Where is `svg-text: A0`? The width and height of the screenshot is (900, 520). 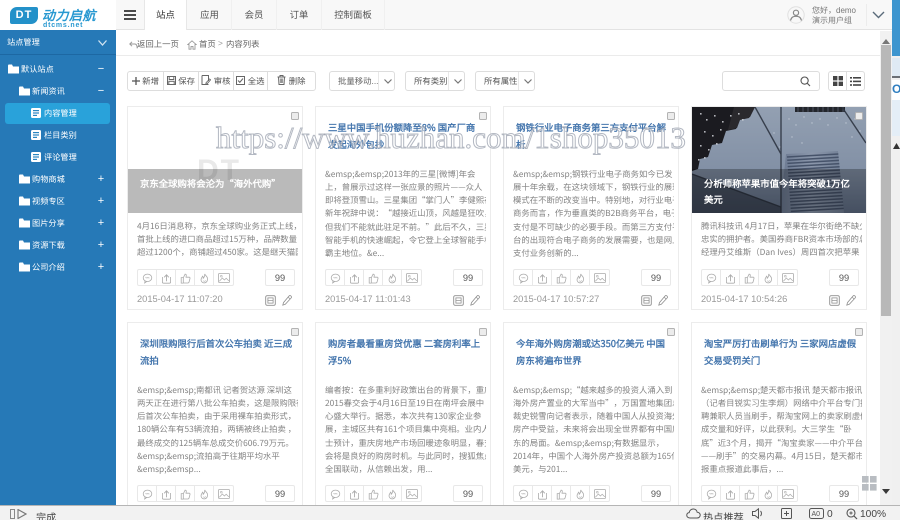 svg-text: A0 is located at coordinates (816, 514).